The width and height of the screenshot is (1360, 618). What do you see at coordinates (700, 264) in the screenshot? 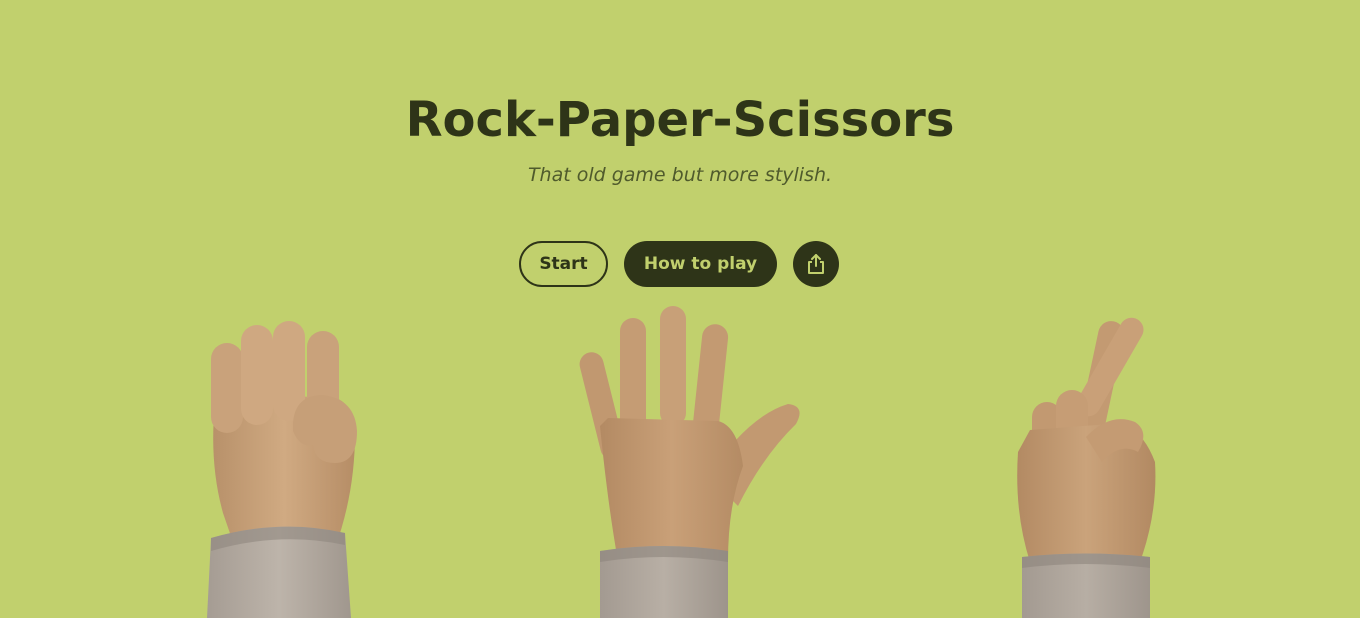
I see `how-to-play-button: How to play` at bounding box center [700, 264].